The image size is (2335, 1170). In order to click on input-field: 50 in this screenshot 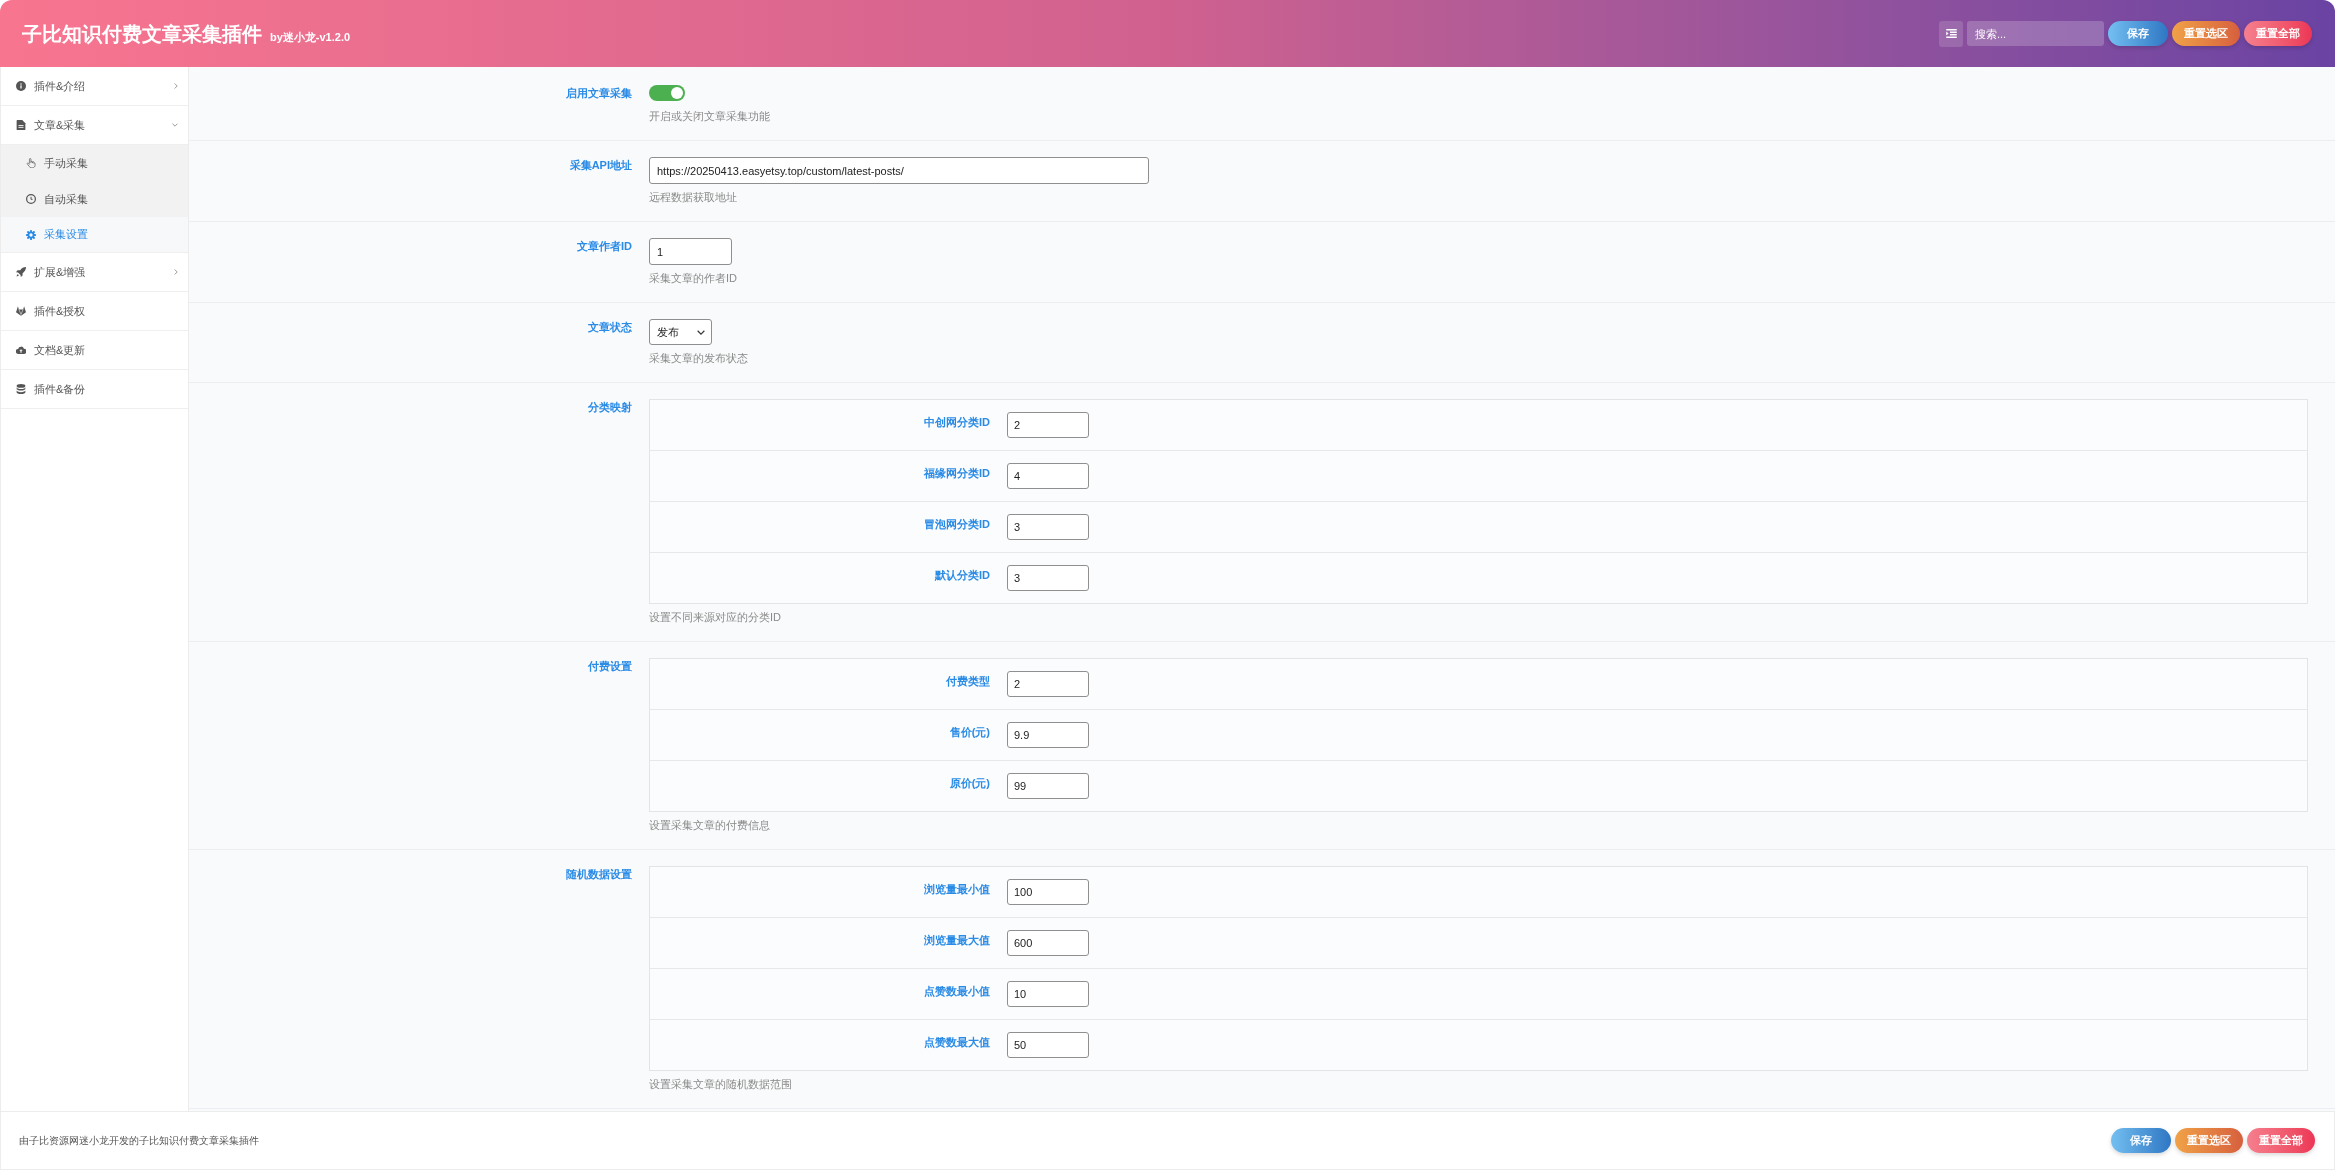, I will do `click(1048, 1045)`.